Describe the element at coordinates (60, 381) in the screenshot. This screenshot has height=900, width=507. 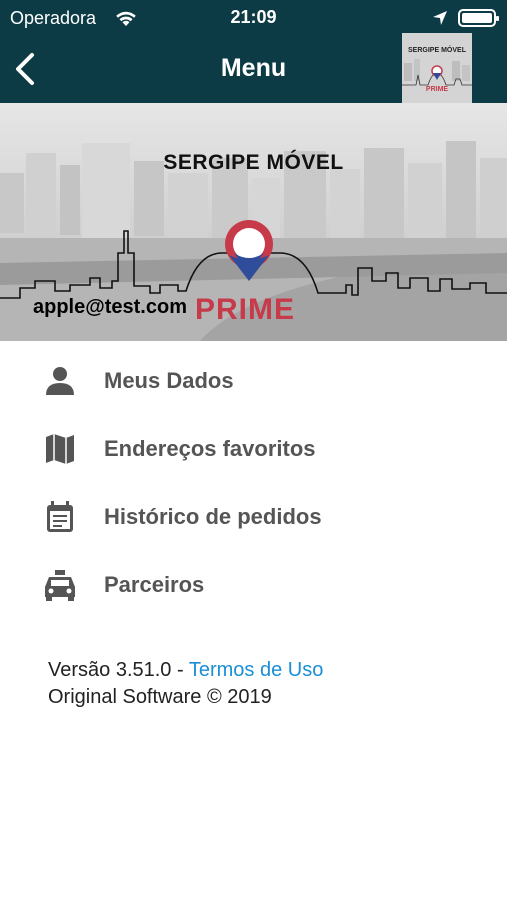
I see `person-icon` at that location.